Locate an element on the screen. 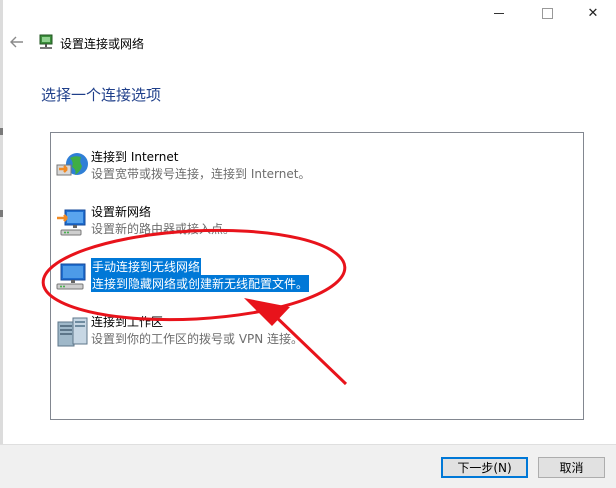  cancel-button: 取消 is located at coordinates (571, 467).